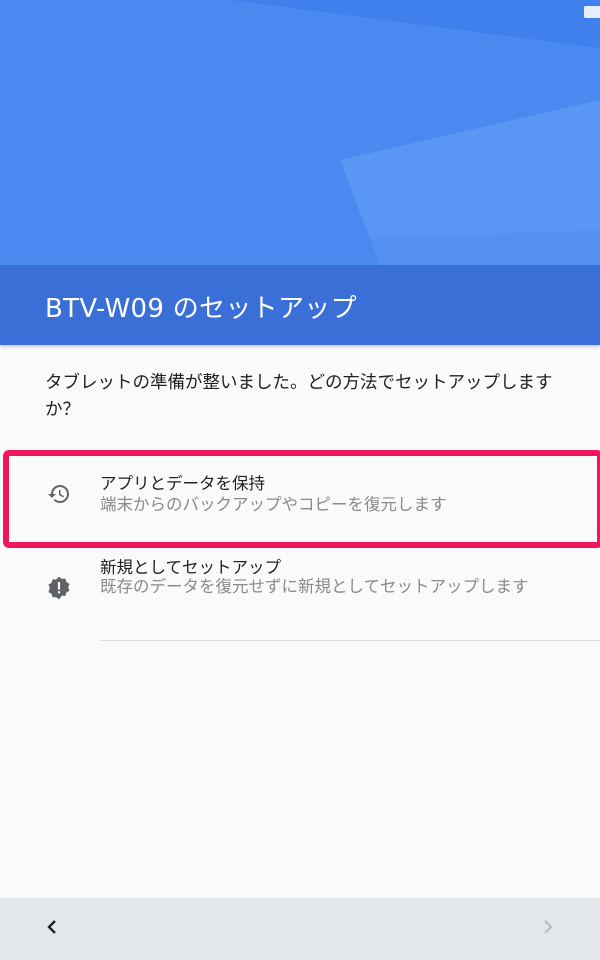 Image resolution: width=600 pixels, height=960 pixels. I want to click on back-button, so click(52, 929).